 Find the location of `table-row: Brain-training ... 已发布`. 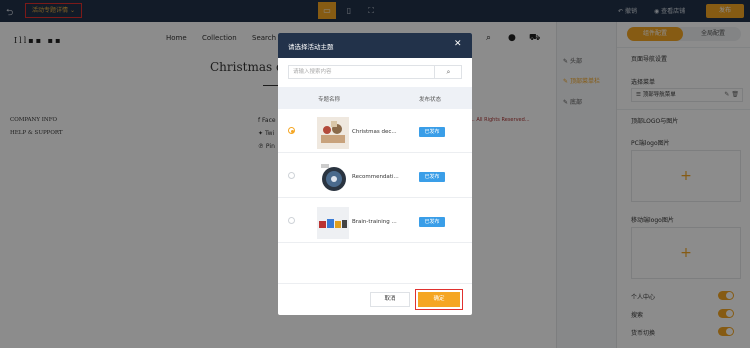

table-row: Brain-training ... 已发布 is located at coordinates (375, 221).